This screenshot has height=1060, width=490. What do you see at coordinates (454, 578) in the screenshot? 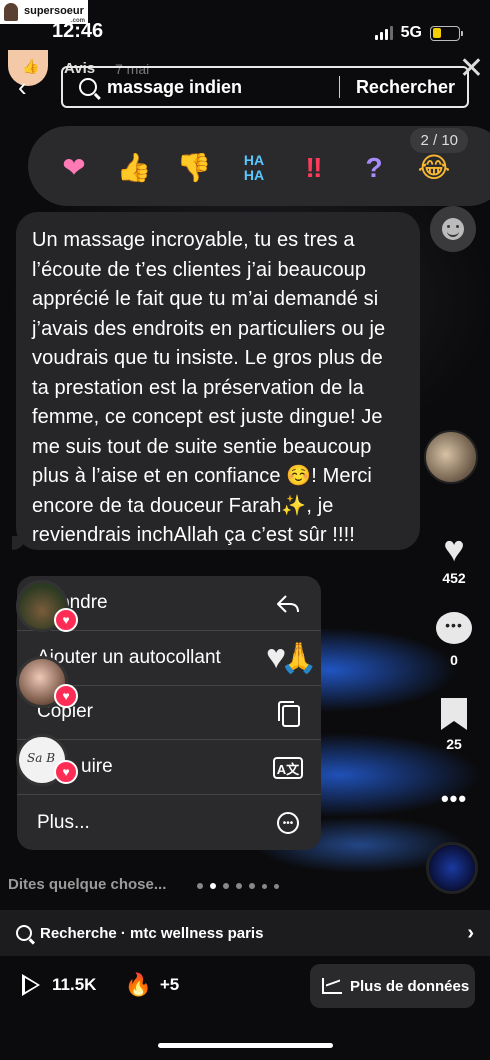
I see `like-count: 452` at bounding box center [454, 578].